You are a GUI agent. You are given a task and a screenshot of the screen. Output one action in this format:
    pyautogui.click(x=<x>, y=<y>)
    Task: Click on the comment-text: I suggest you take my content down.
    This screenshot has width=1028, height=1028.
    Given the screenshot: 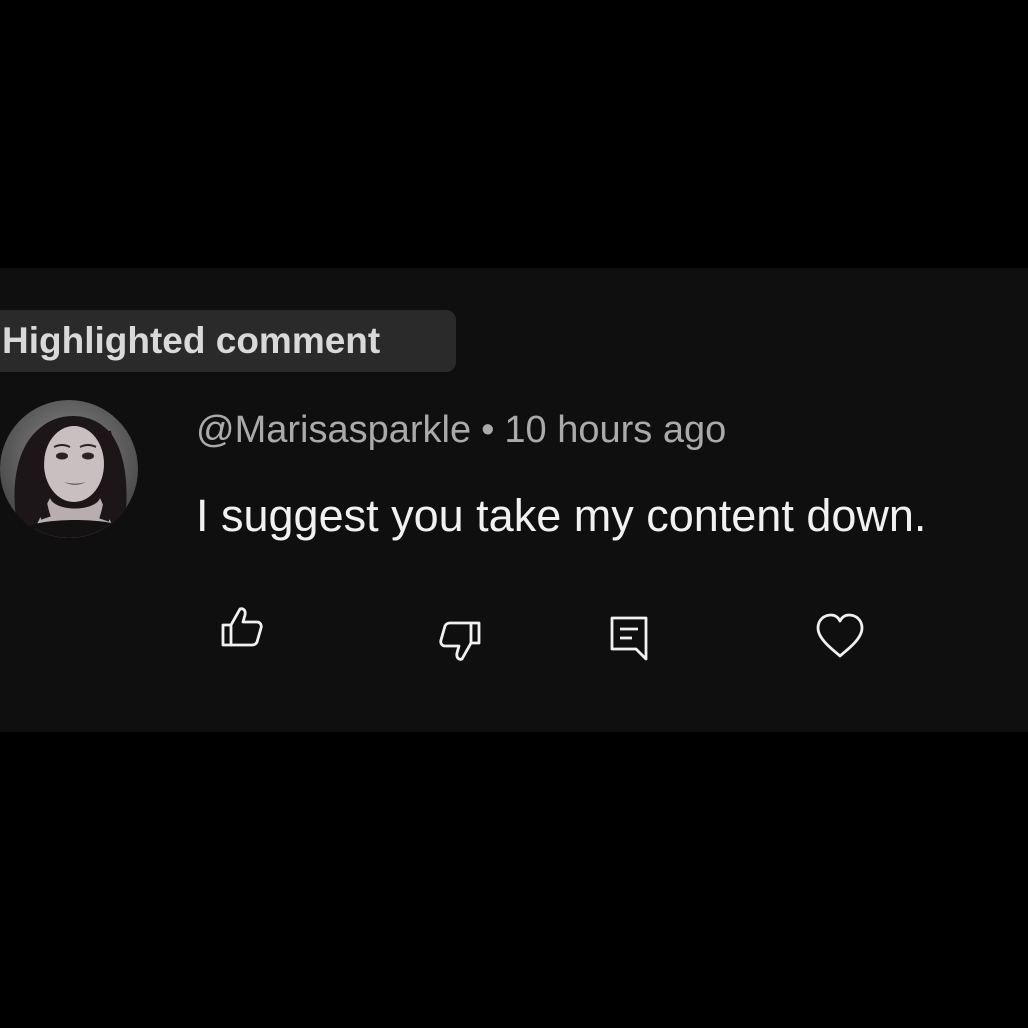 What is the action you would take?
    pyautogui.click(x=561, y=515)
    